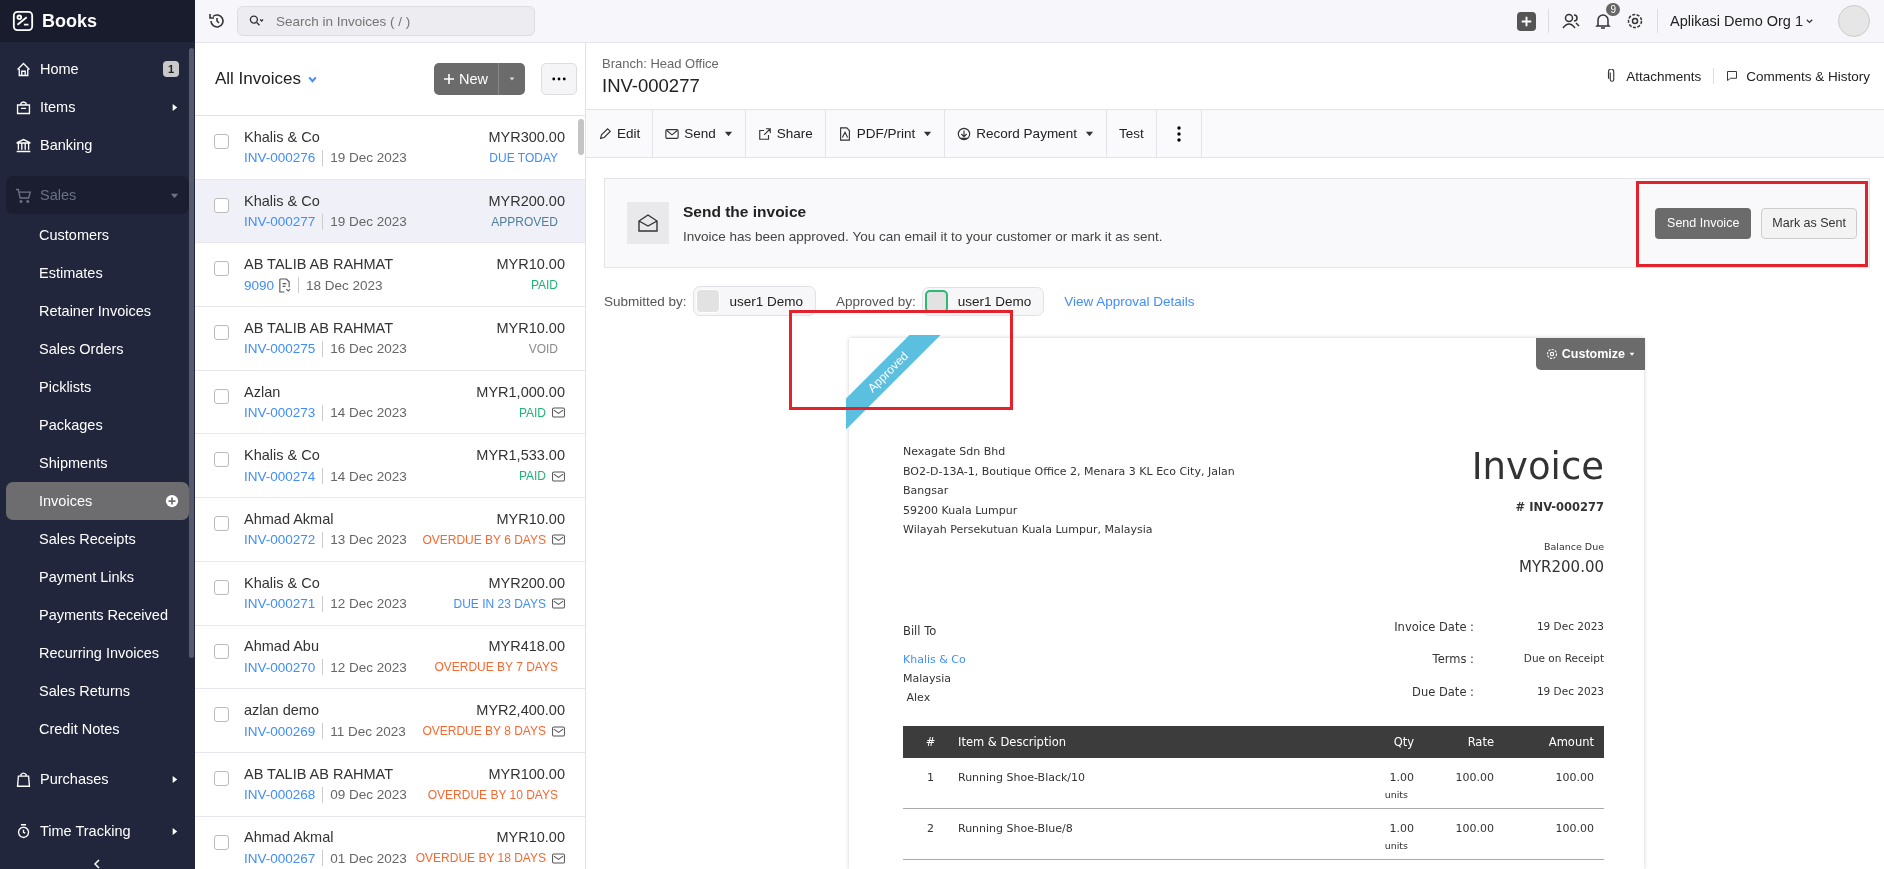 This screenshot has width=1884, height=869. What do you see at coordinates (1026, 133) in the screenshot?
I see `toolbar-button: Record Payment` at bounding box center [1026, 133].